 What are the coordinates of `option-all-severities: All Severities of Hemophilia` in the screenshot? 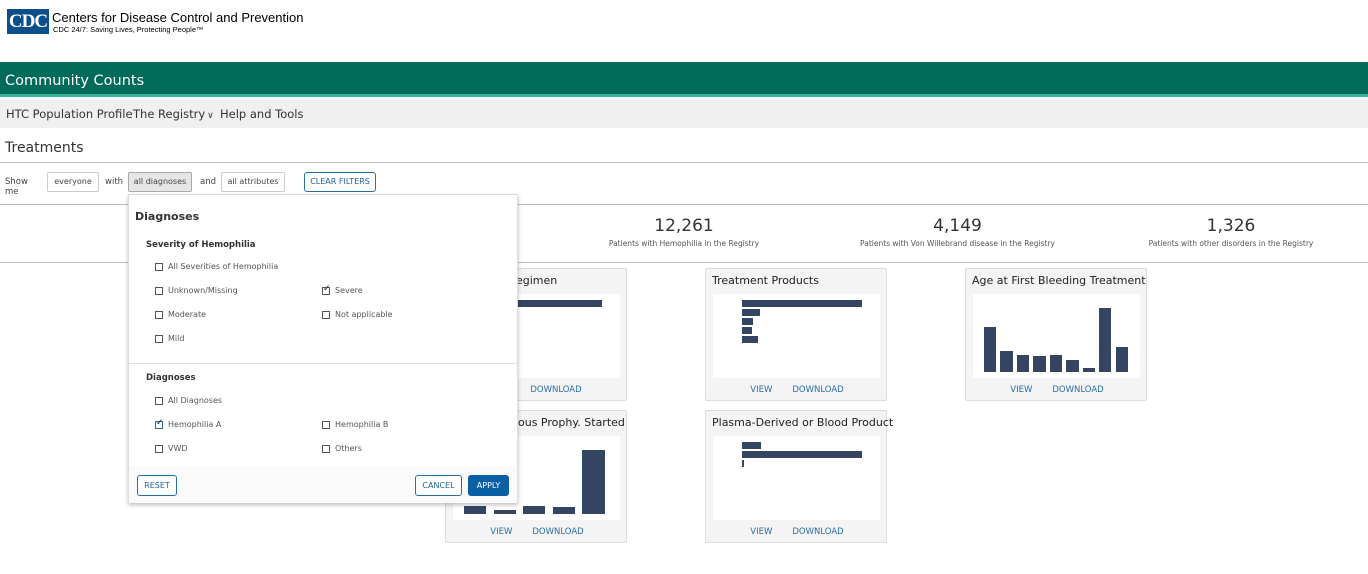 It's located at (216, 266).